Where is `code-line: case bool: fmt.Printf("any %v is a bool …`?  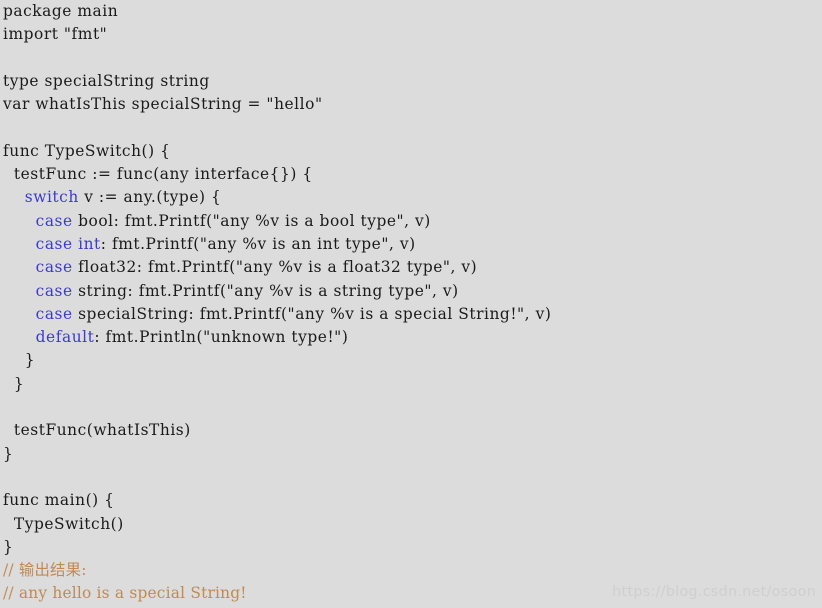
code-line: case bool: fmt.Printf("any %v is a bool … is located at coordinates (411, 221).